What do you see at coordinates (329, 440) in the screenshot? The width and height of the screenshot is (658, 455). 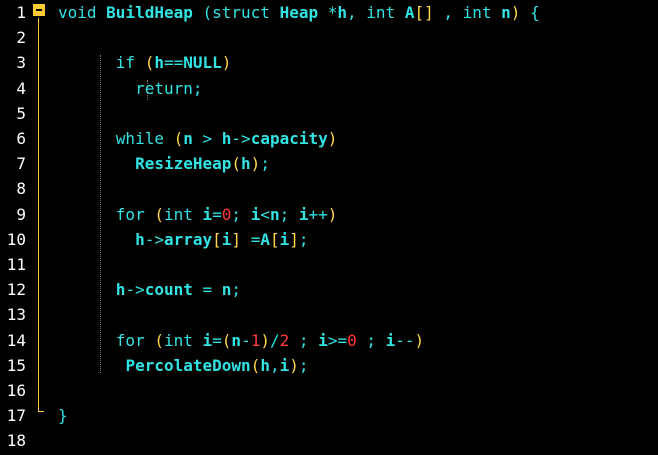 I see `code-line: 18` at bounding box center [329, 440].